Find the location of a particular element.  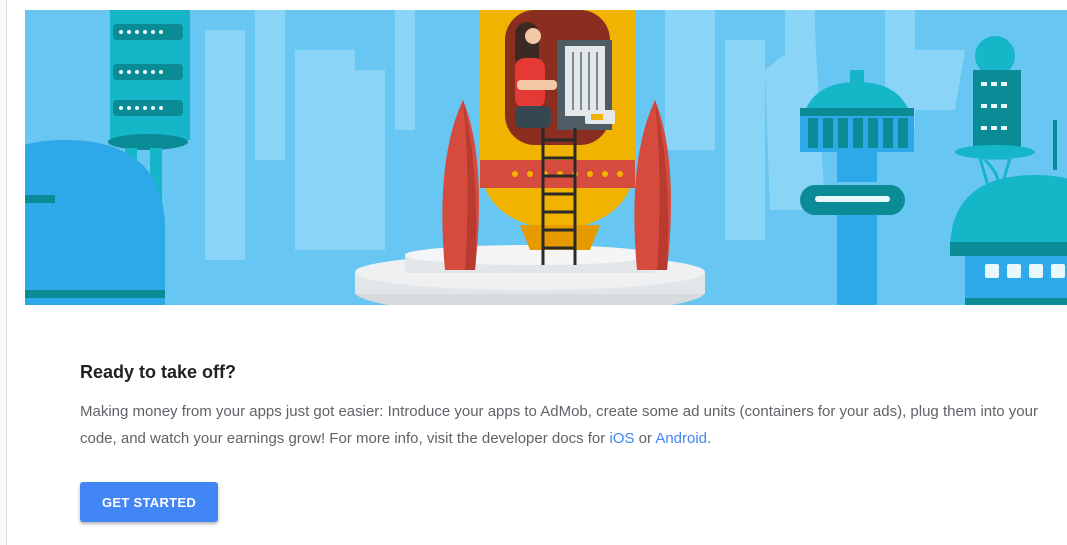

get-started-button: GET STARTED is located at coordinates (149, 502).